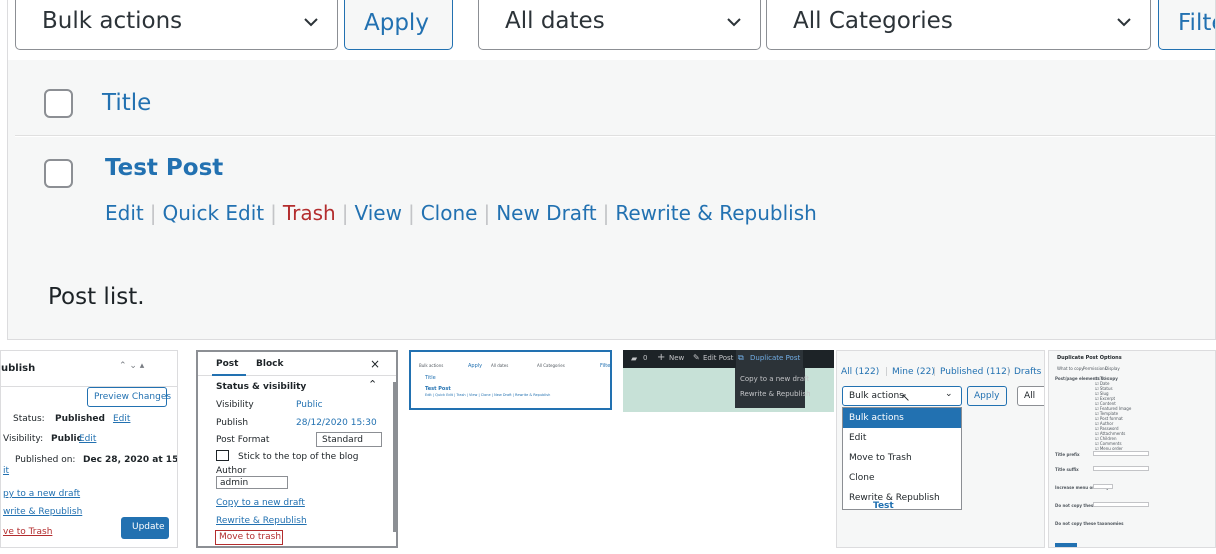  Describe the element at coordinates (124, 213) in the screenshot. I see `edit-link: Edit` at that location.